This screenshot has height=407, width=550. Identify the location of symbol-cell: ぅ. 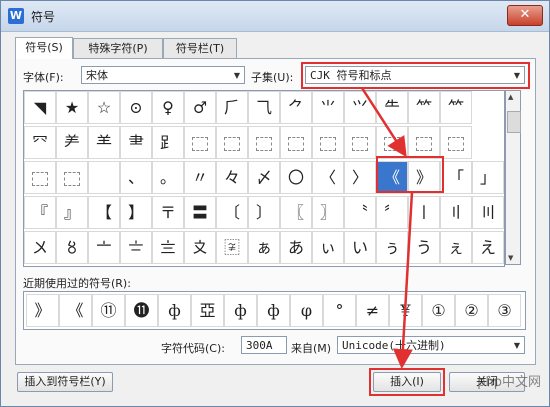
(392, 247).